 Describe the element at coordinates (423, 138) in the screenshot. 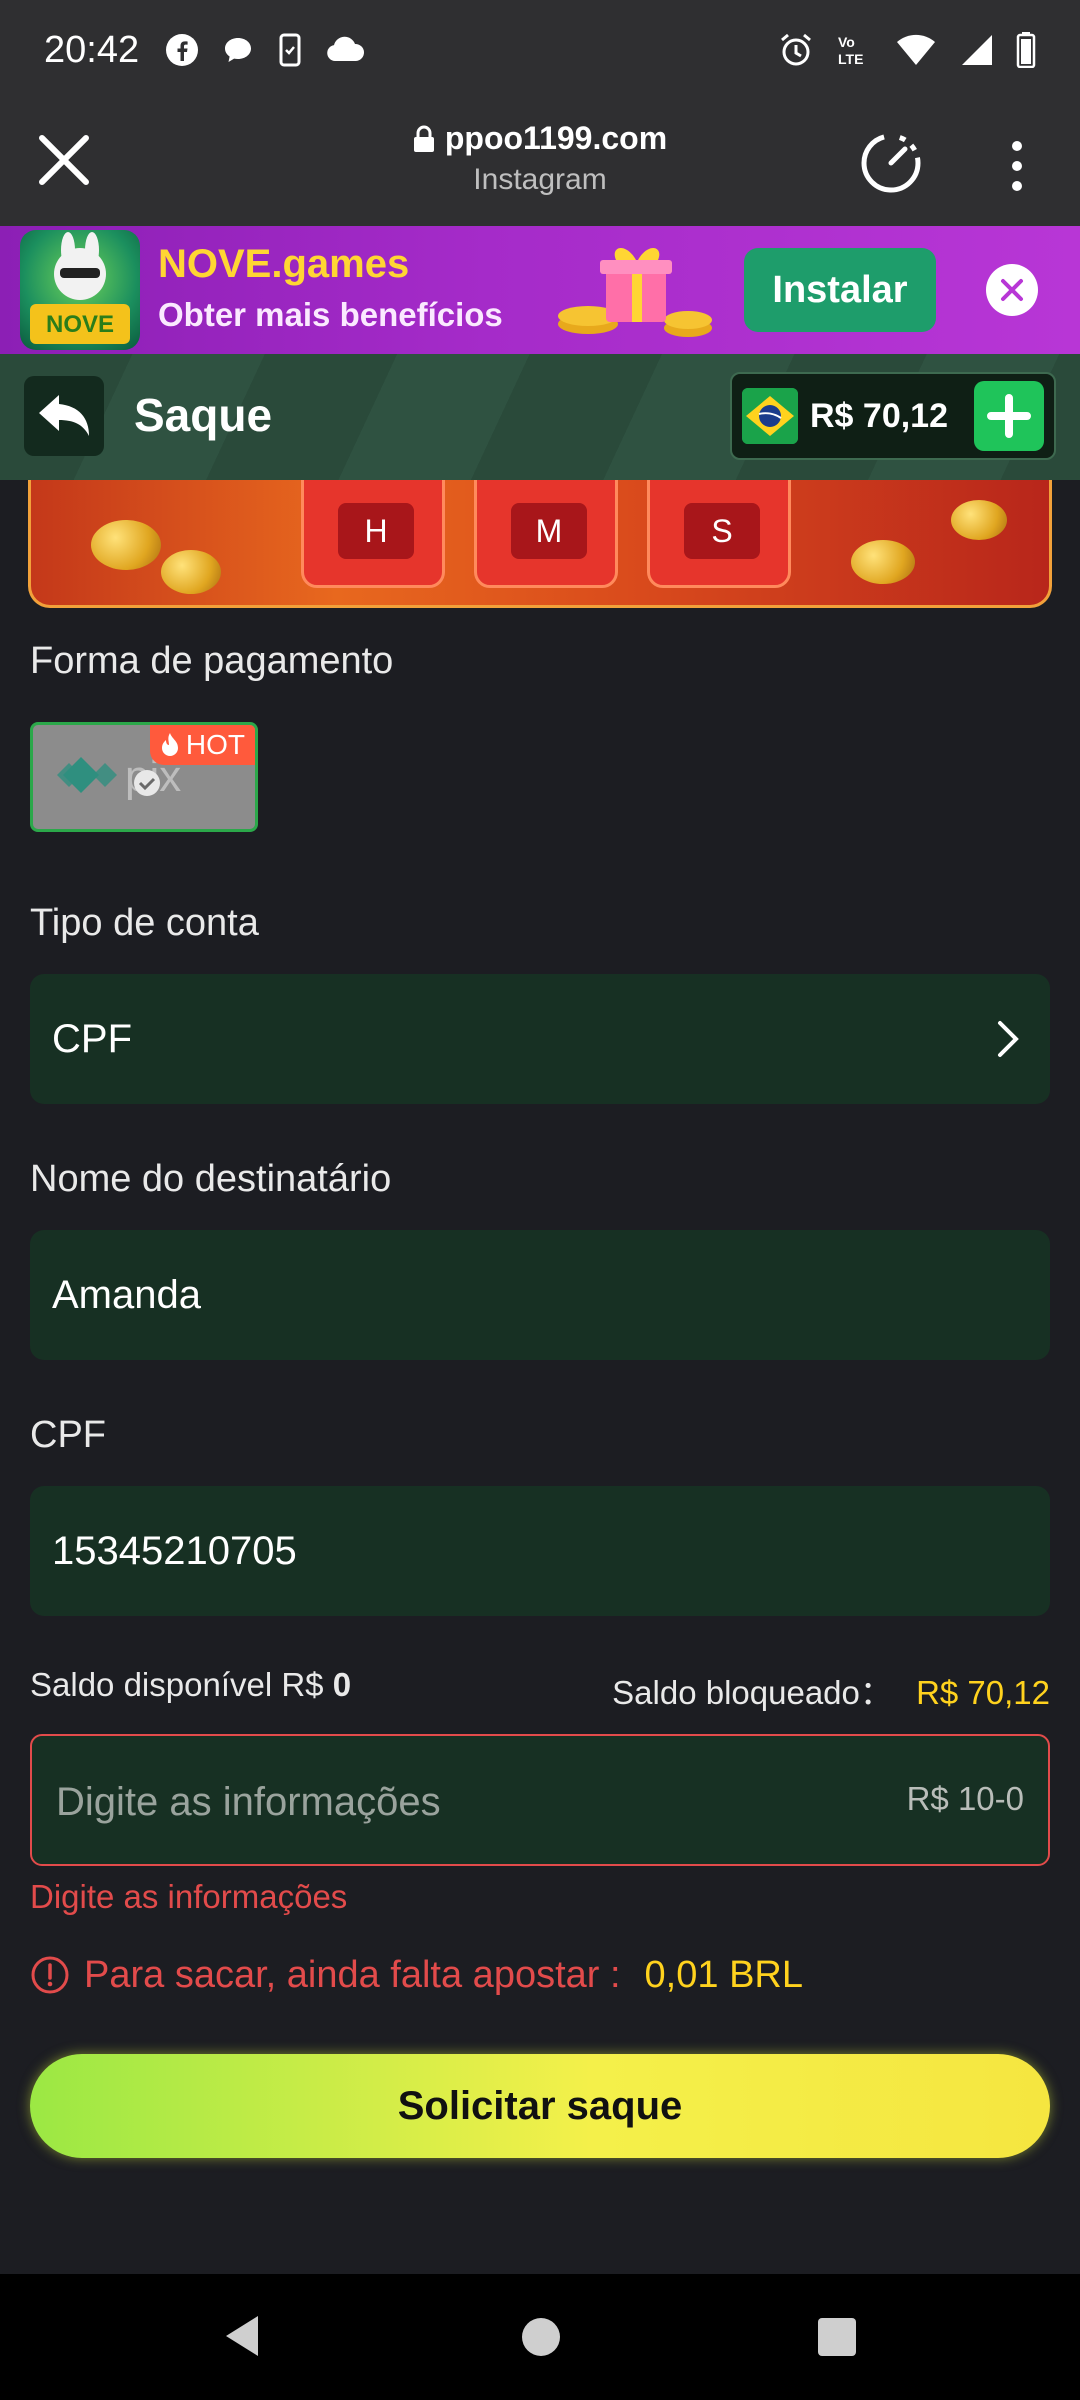

I see `lock-icon` at that location.